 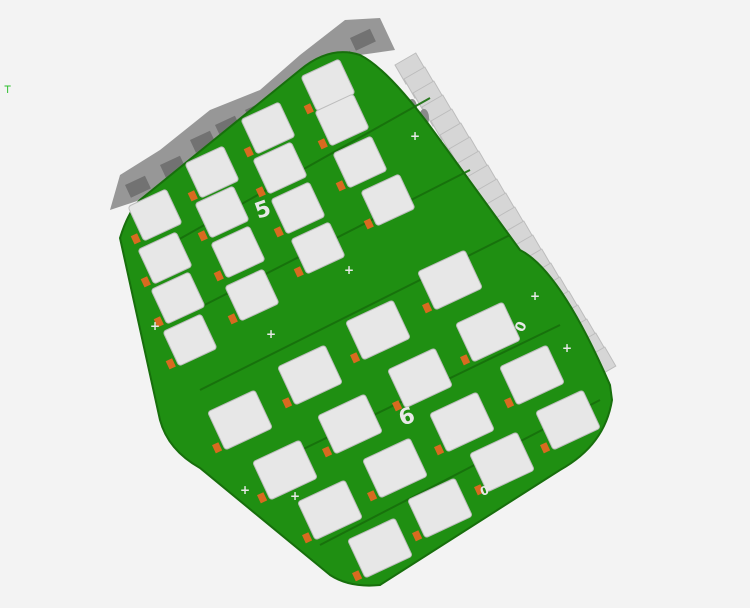 What do you see at coordinates (8, 89) in the screenshot?
I see `axis-indicator-icon: ⊤` at bounding box center [8, 89].